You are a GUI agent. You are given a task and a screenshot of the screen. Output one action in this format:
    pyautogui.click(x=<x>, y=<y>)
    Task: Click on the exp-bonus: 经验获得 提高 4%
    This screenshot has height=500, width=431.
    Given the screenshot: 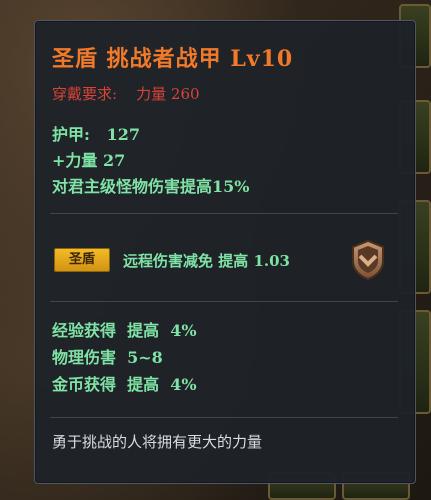 What is the action you would take?
    pyautogui.click(x=124, y=330)
    